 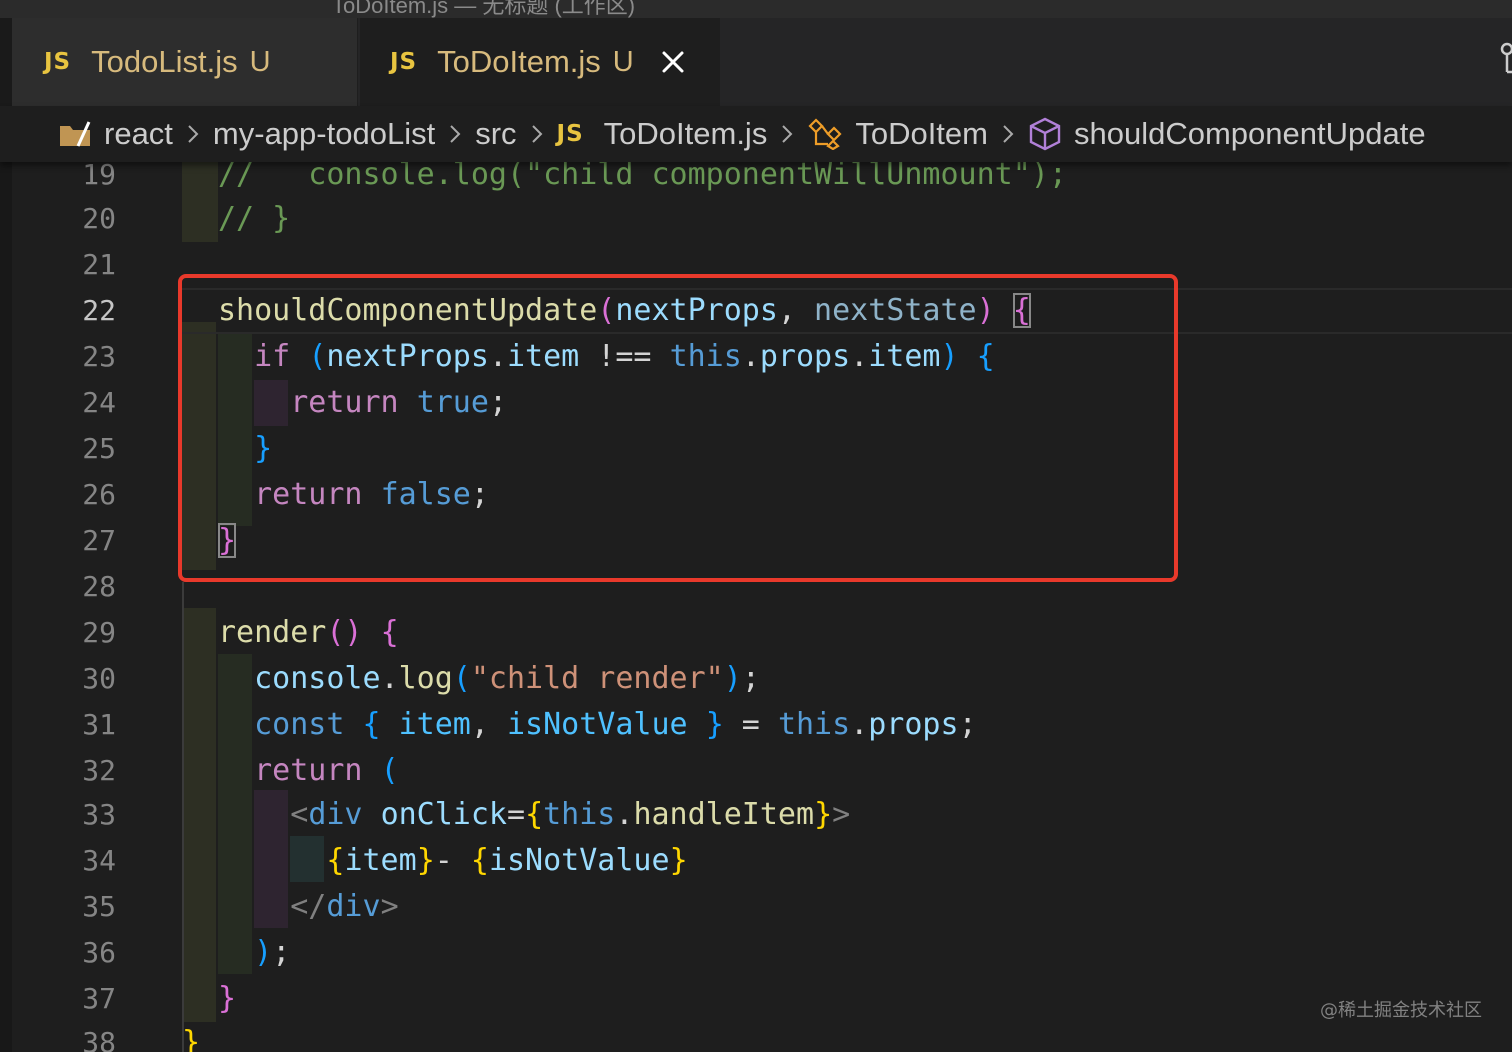 What do you see at coordinates (756, 633) in the screenshot?
I see `code-line: 29 render() {` at bounding box center [756, 633].